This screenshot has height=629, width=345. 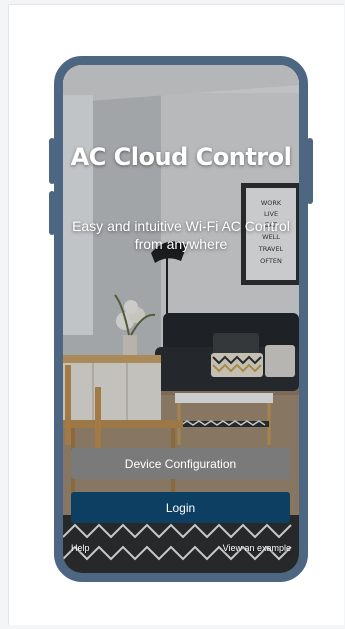 I want to click on login-button: Login, so click(x=180, y=507).